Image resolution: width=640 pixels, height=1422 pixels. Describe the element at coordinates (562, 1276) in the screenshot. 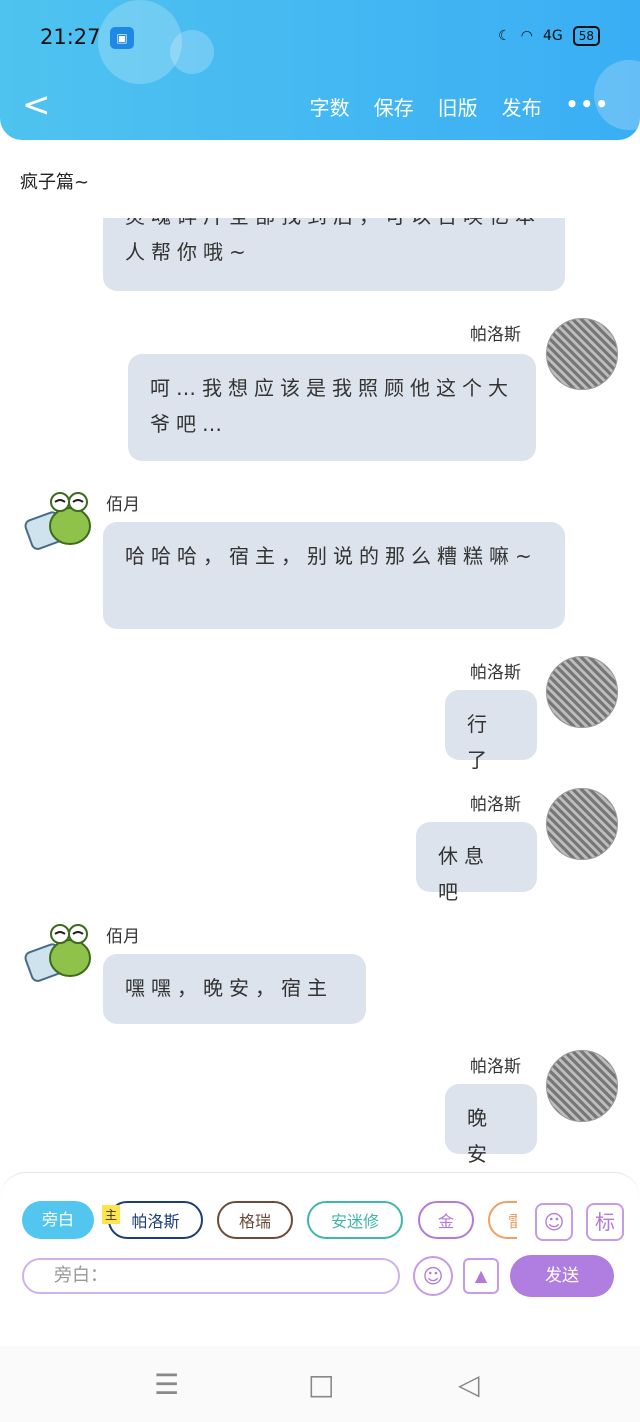

I see `send-button: 发送` at that location.